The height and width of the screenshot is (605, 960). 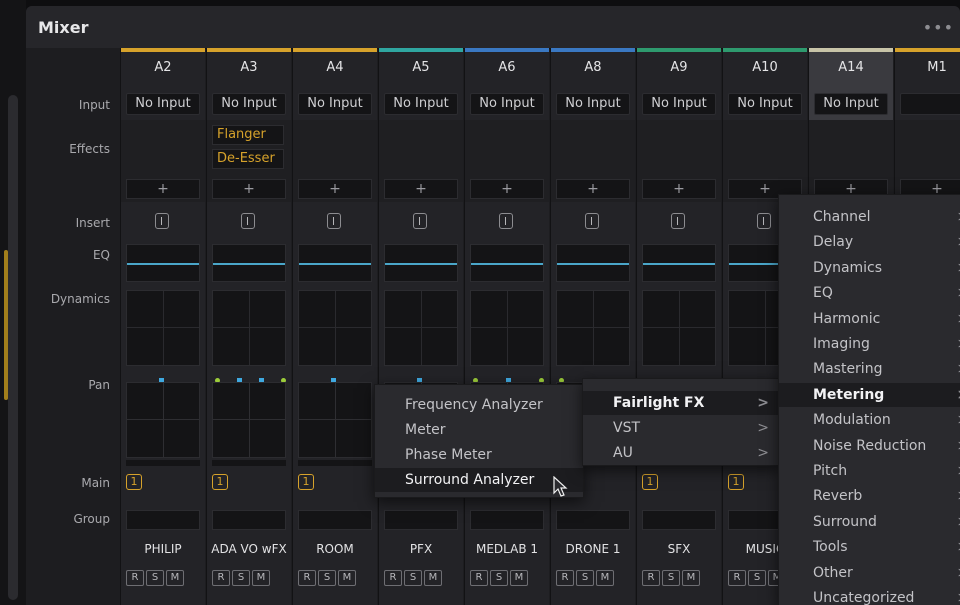 What do you see at coordinates (869, 496) in the screenshot?
I see `plugin-category-item: Reverb>` at bounding box center [869, 496].